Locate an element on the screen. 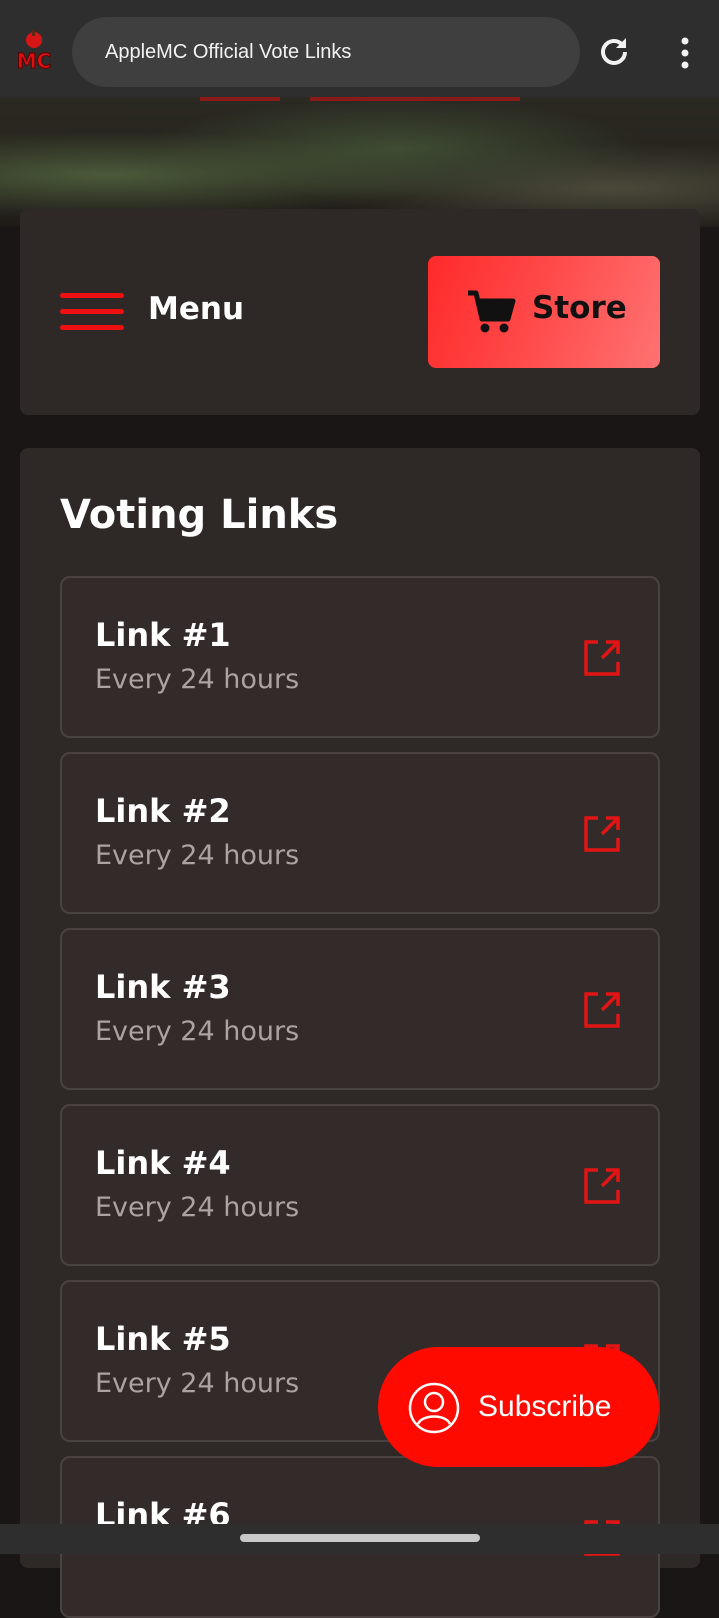  link-title: Link #2 is located at coordinates (163, 811).